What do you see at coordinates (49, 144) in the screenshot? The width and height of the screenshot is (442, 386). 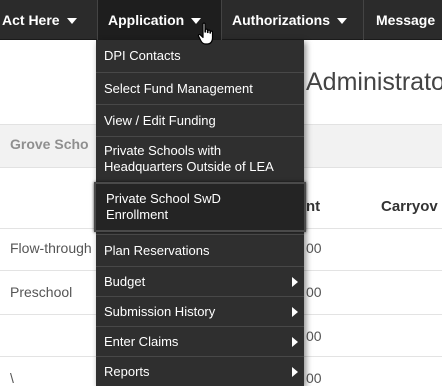 I see `school-name: Grove Scho` at bounding box center [49, 144].